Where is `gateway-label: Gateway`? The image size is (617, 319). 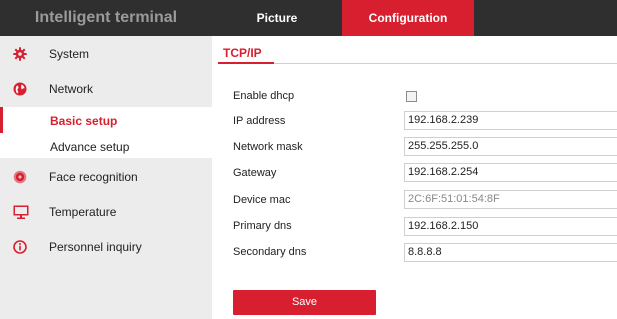 gateway-label: Gateway is located at coordinates (255, 173).